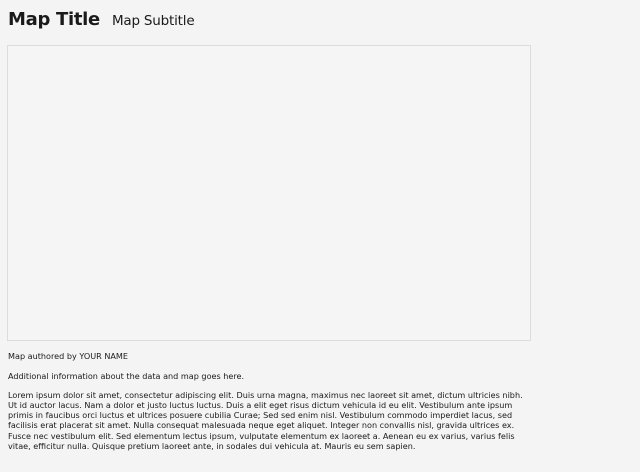 Image resolution: width=640 pixels, height=472 pixels. I want to click on map-subtitle: Map Subtitle, so click(153, 21).